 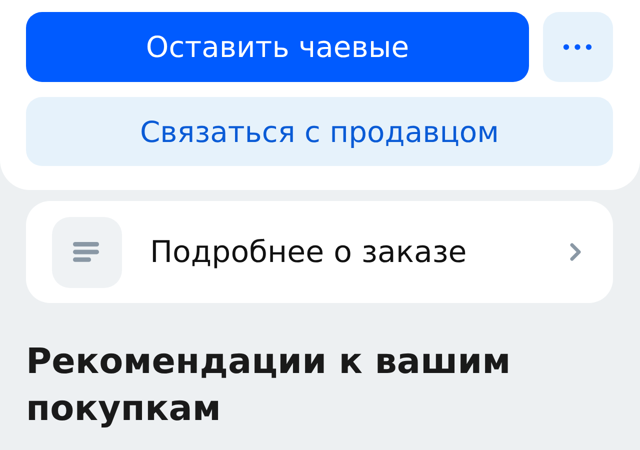 I want to click on chevron-icon, so click(x=576, y=252).